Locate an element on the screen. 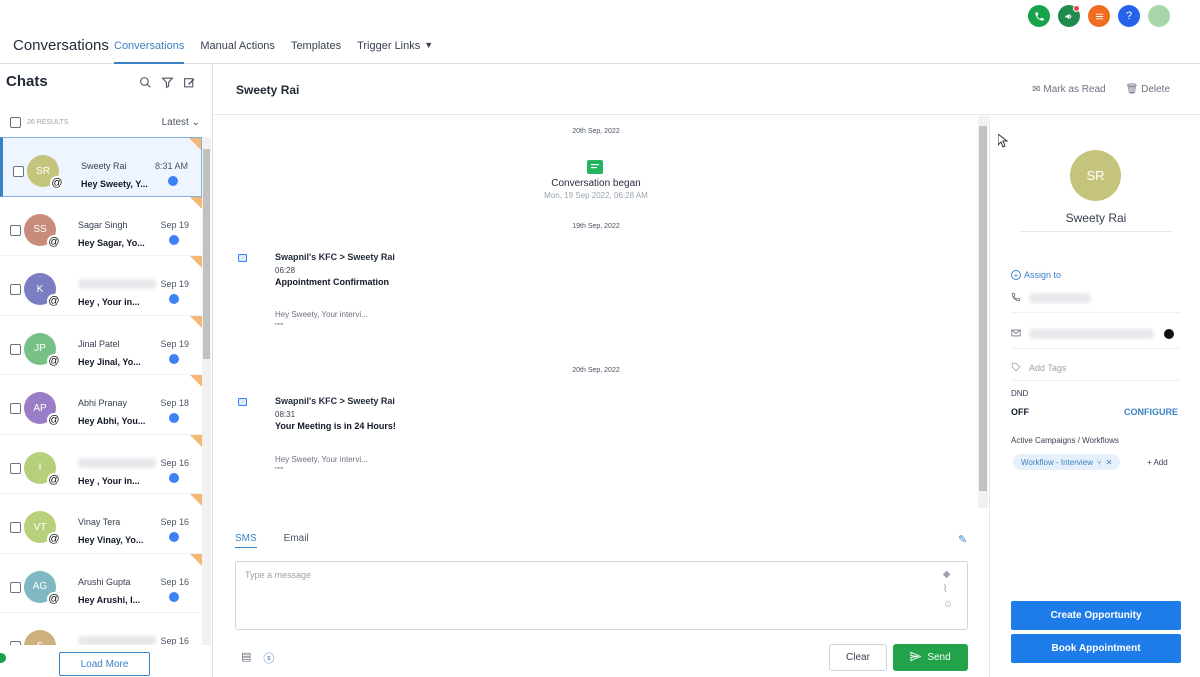 The image size is (1200, 677). chevron-down-icon: ▼ is located at coordinates (429, 45).